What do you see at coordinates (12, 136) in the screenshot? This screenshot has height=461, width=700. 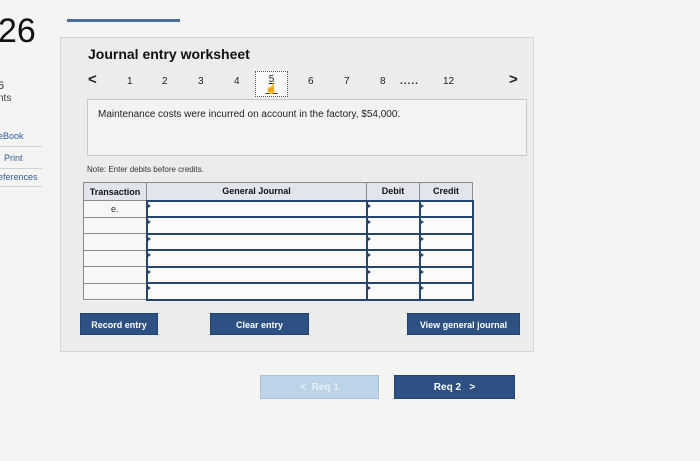 I see `sidebar-link-ebook: eBook` at bounding box center [12, 136].